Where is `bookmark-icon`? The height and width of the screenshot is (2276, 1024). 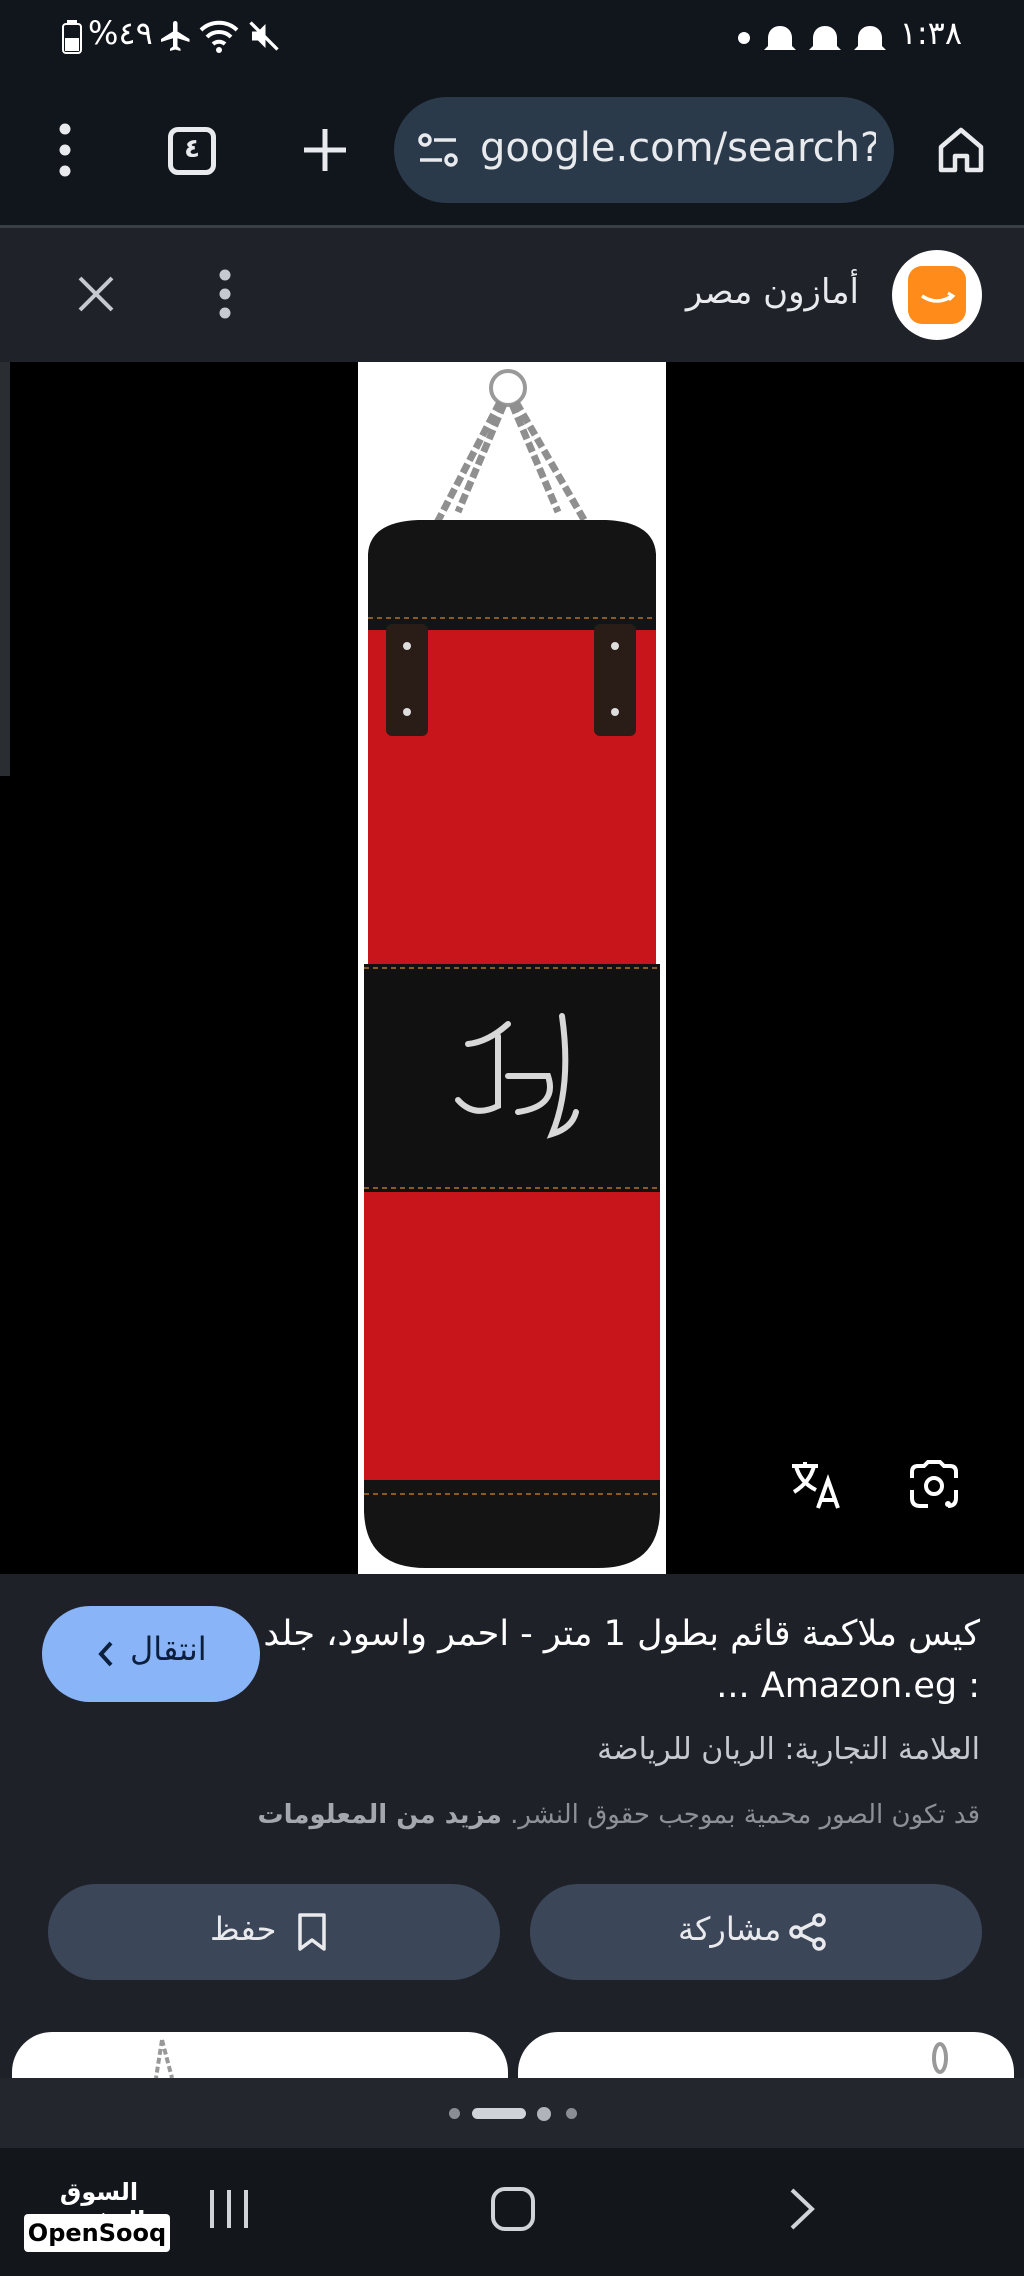
bookmark-icon is located at coordinates (312, 1932).